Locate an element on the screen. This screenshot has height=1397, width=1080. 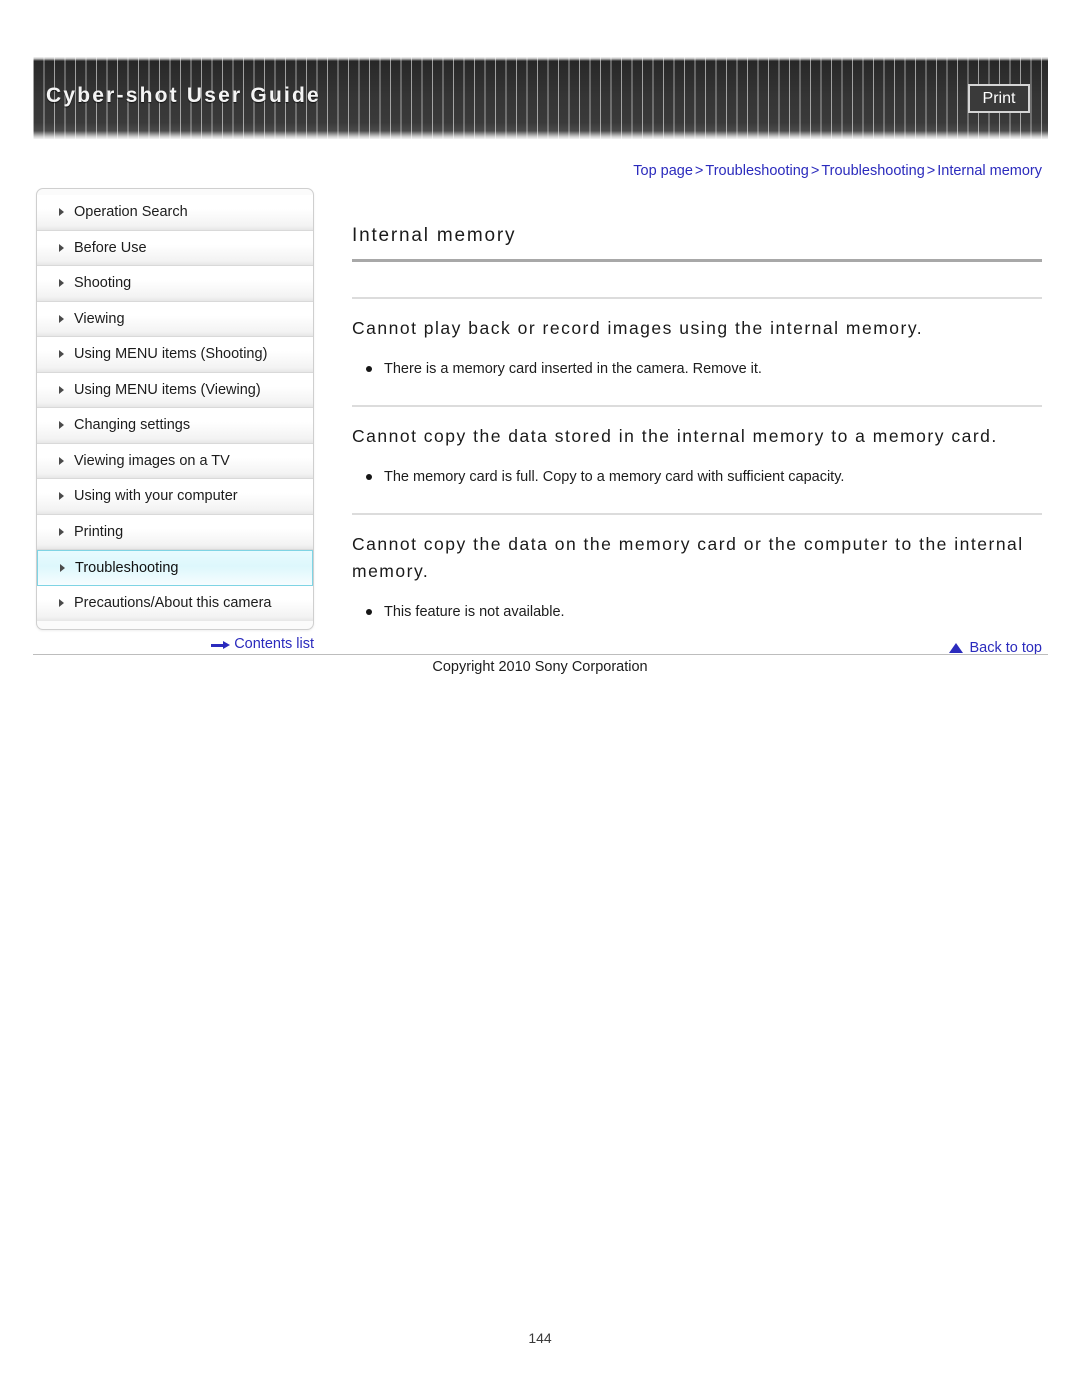
header-banner: Cyber-shot User Guide Print is located at coordinates (540, 98).